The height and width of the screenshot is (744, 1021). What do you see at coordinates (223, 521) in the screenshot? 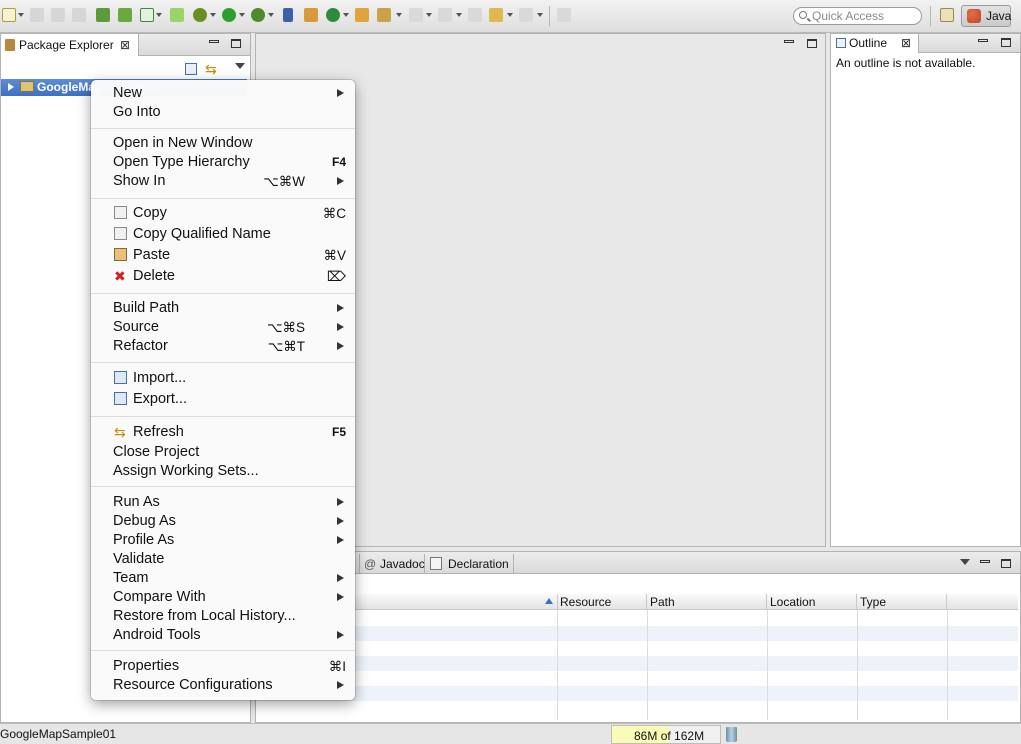
I see `menu-item-debug-as: Debug As` at bounding box center [223, 521].